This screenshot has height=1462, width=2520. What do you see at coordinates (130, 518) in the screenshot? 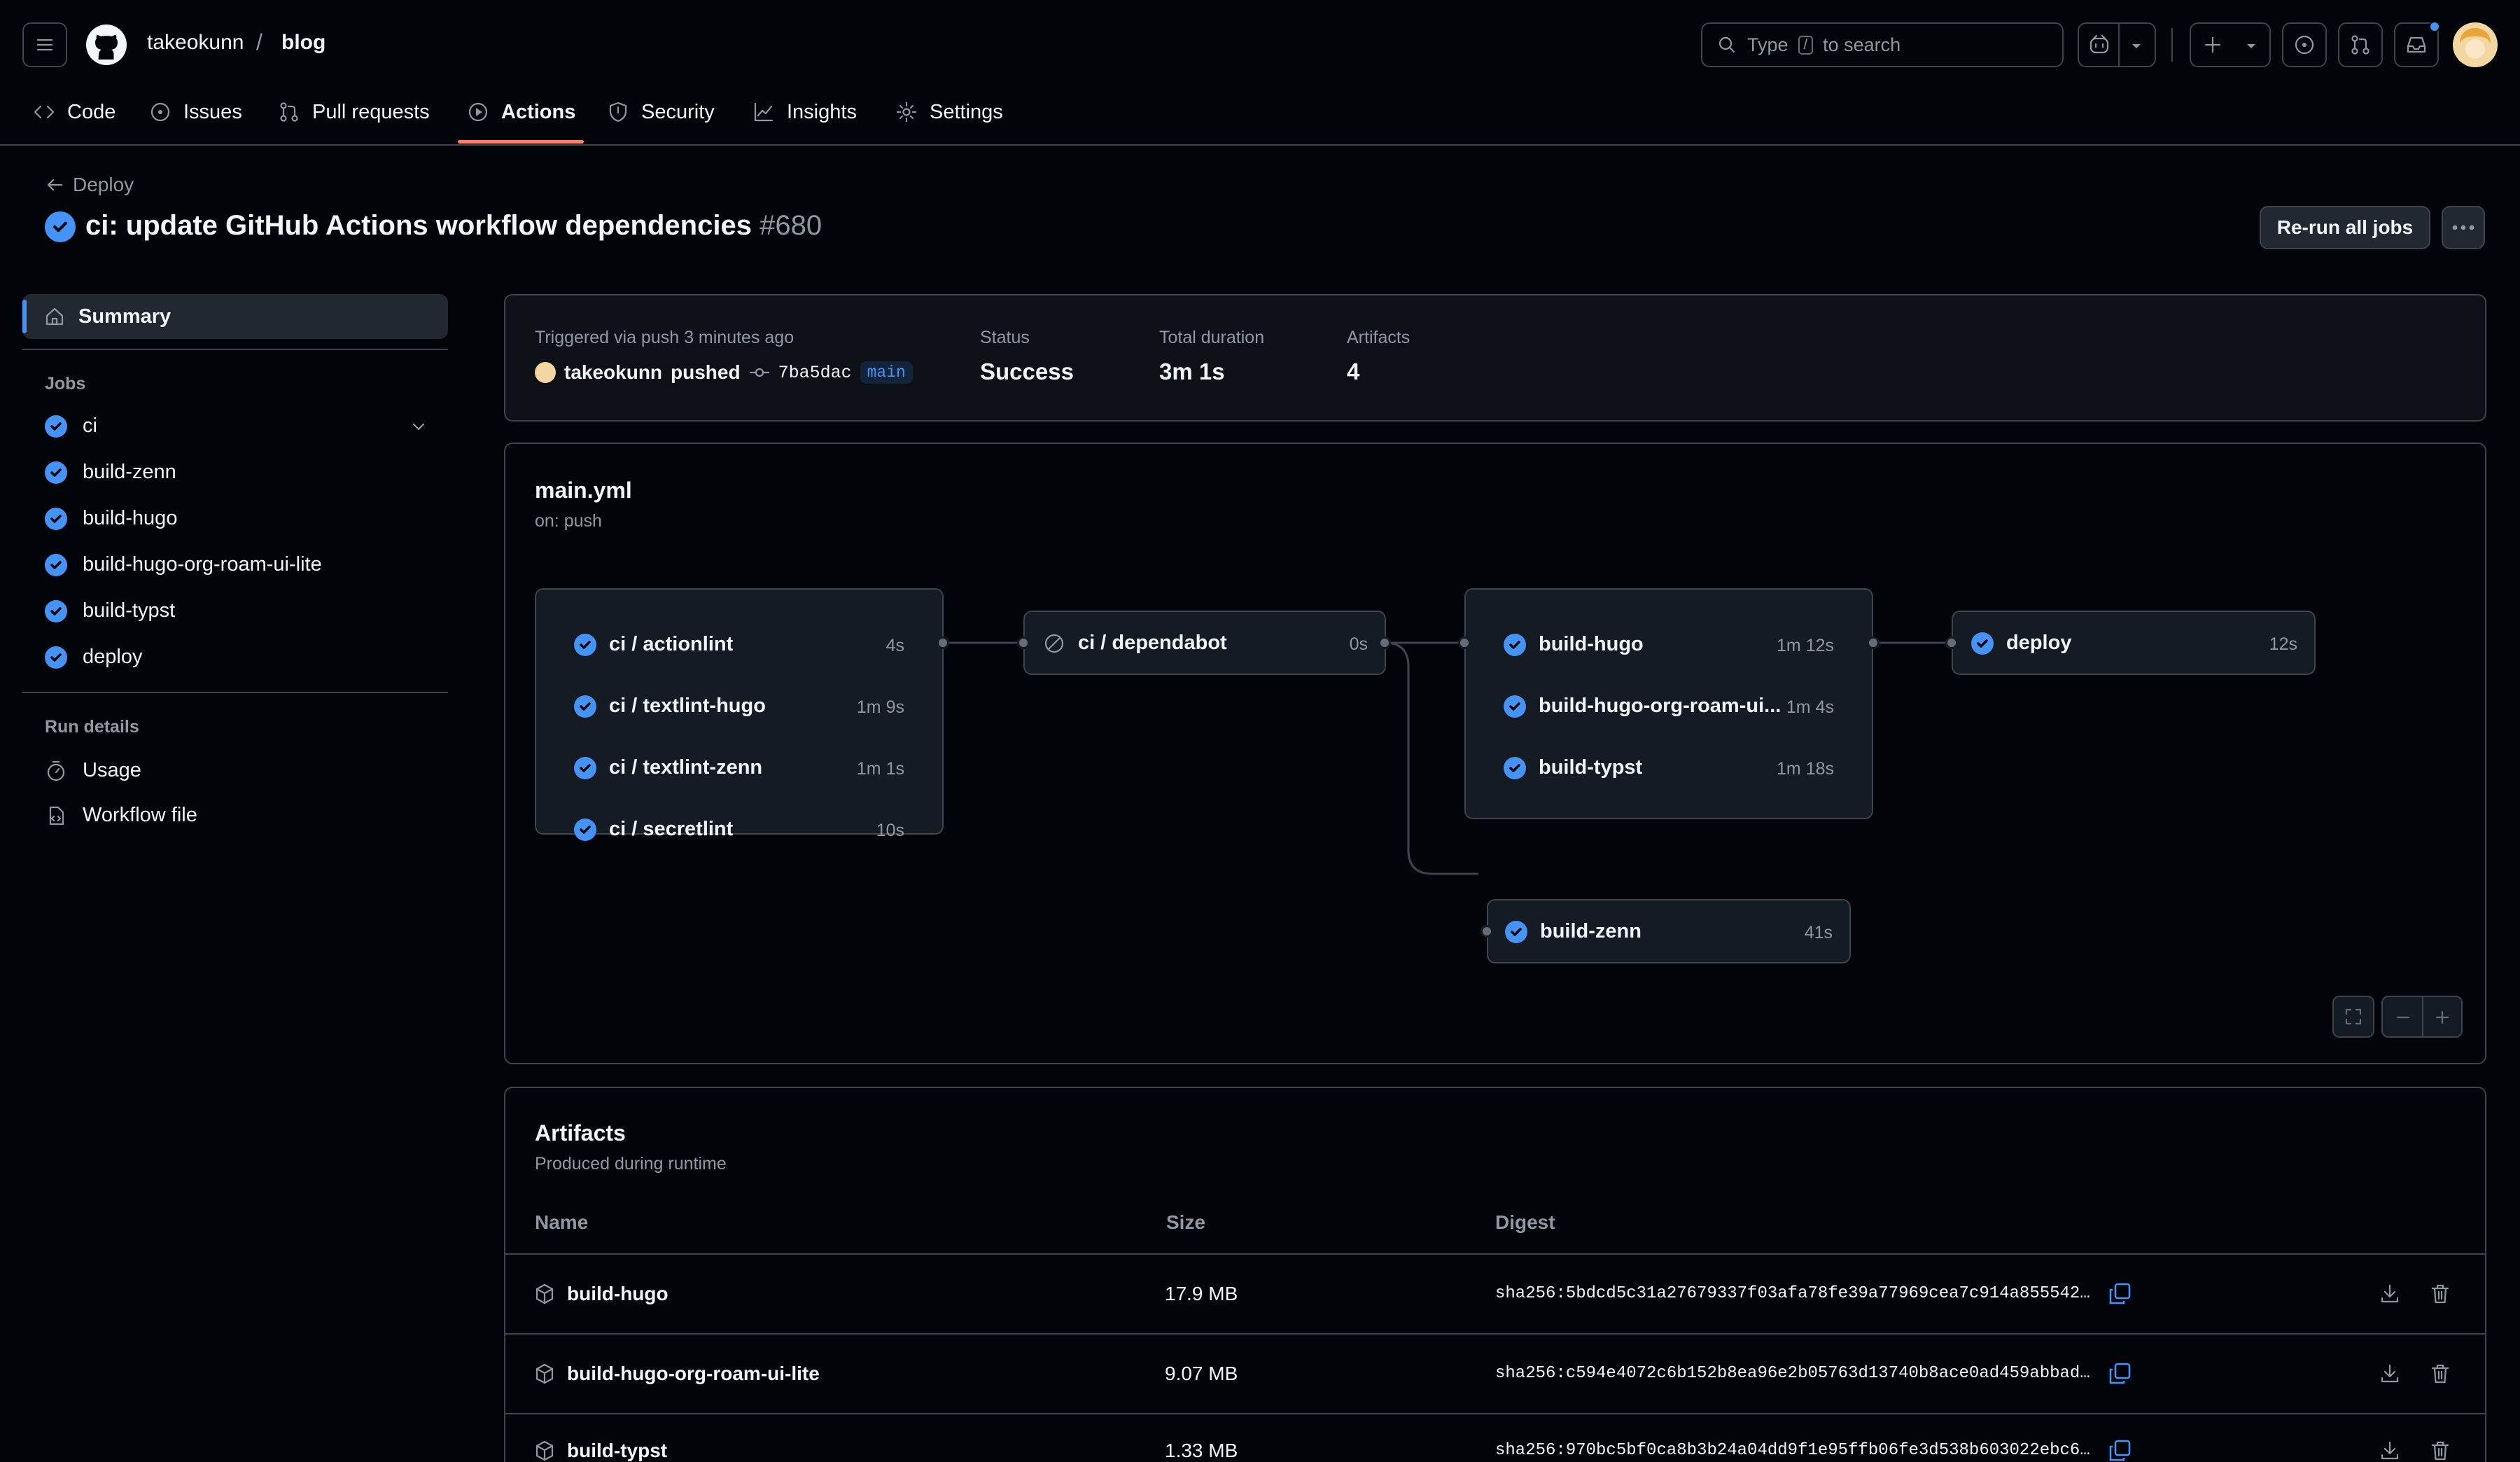
I see `sidebar-job-label: build-hugo` at bounding box center [130, 518].